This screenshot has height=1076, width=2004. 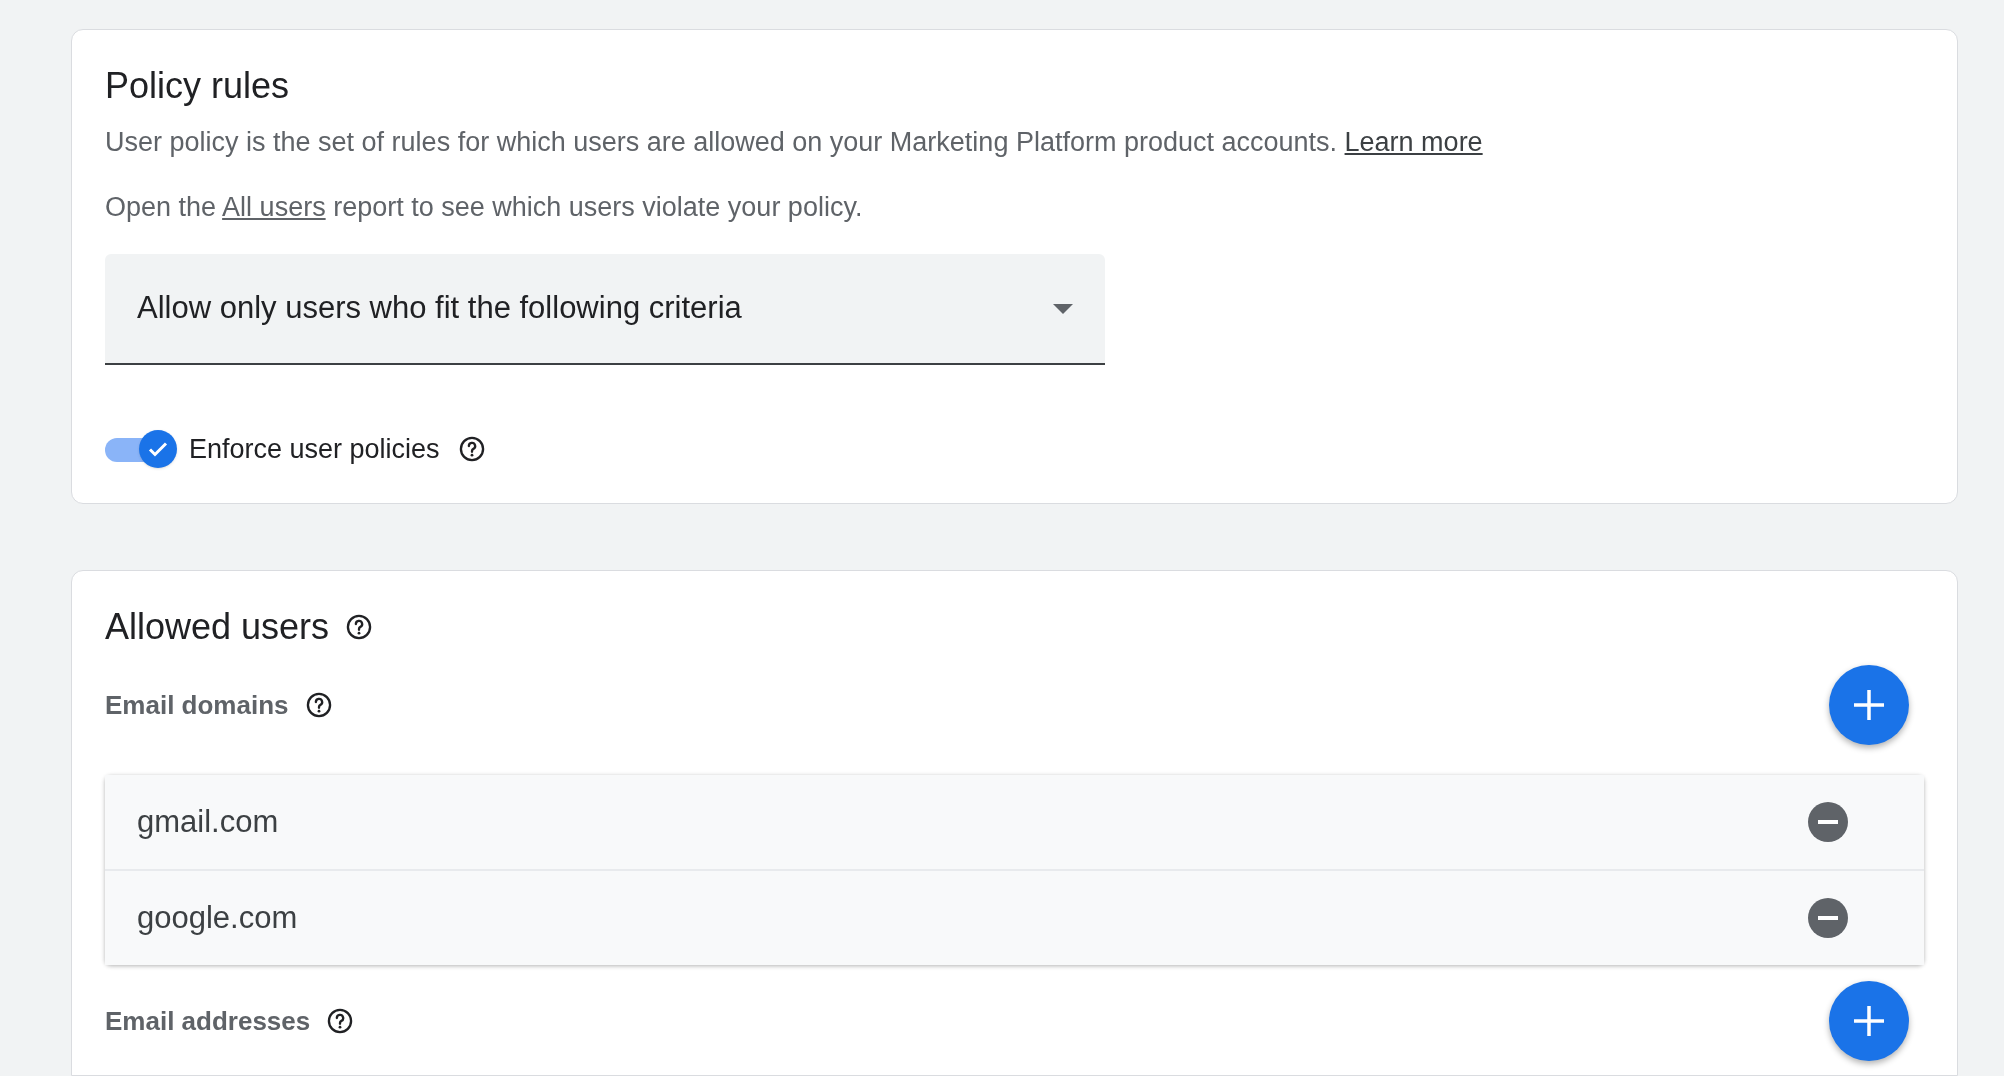 I want to click on dropdown-caret-icon, so click(x=1063, y=308).